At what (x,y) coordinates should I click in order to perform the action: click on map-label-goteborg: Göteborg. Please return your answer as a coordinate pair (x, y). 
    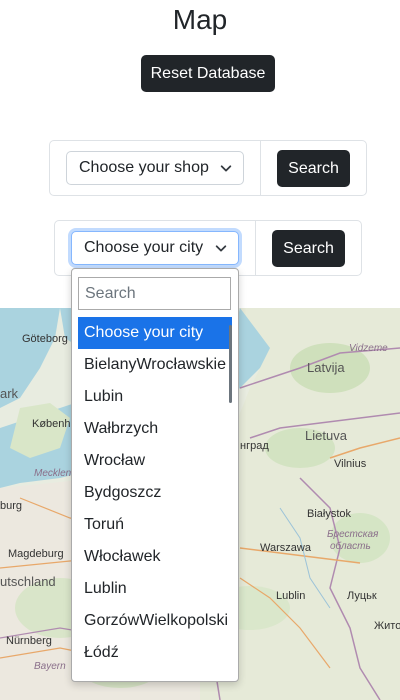
    Looking at the image, I should click on (45, 339).